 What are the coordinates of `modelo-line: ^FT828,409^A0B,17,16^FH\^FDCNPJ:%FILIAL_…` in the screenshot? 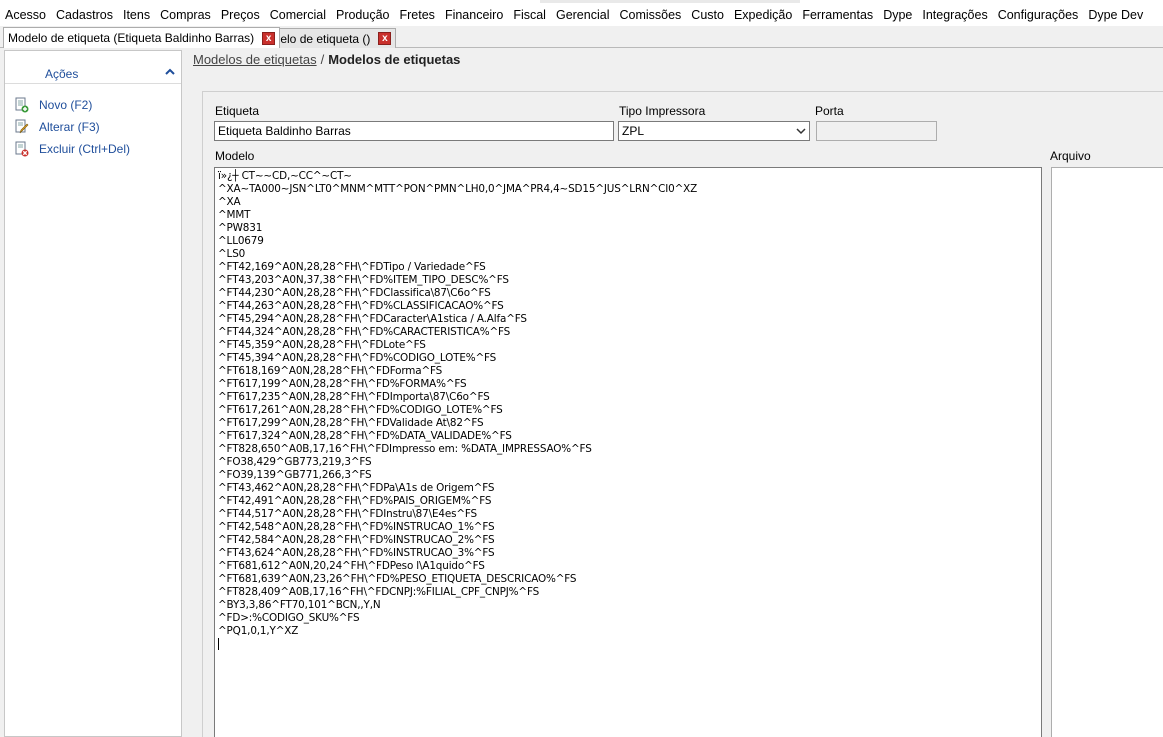 It's located at (379, 592).